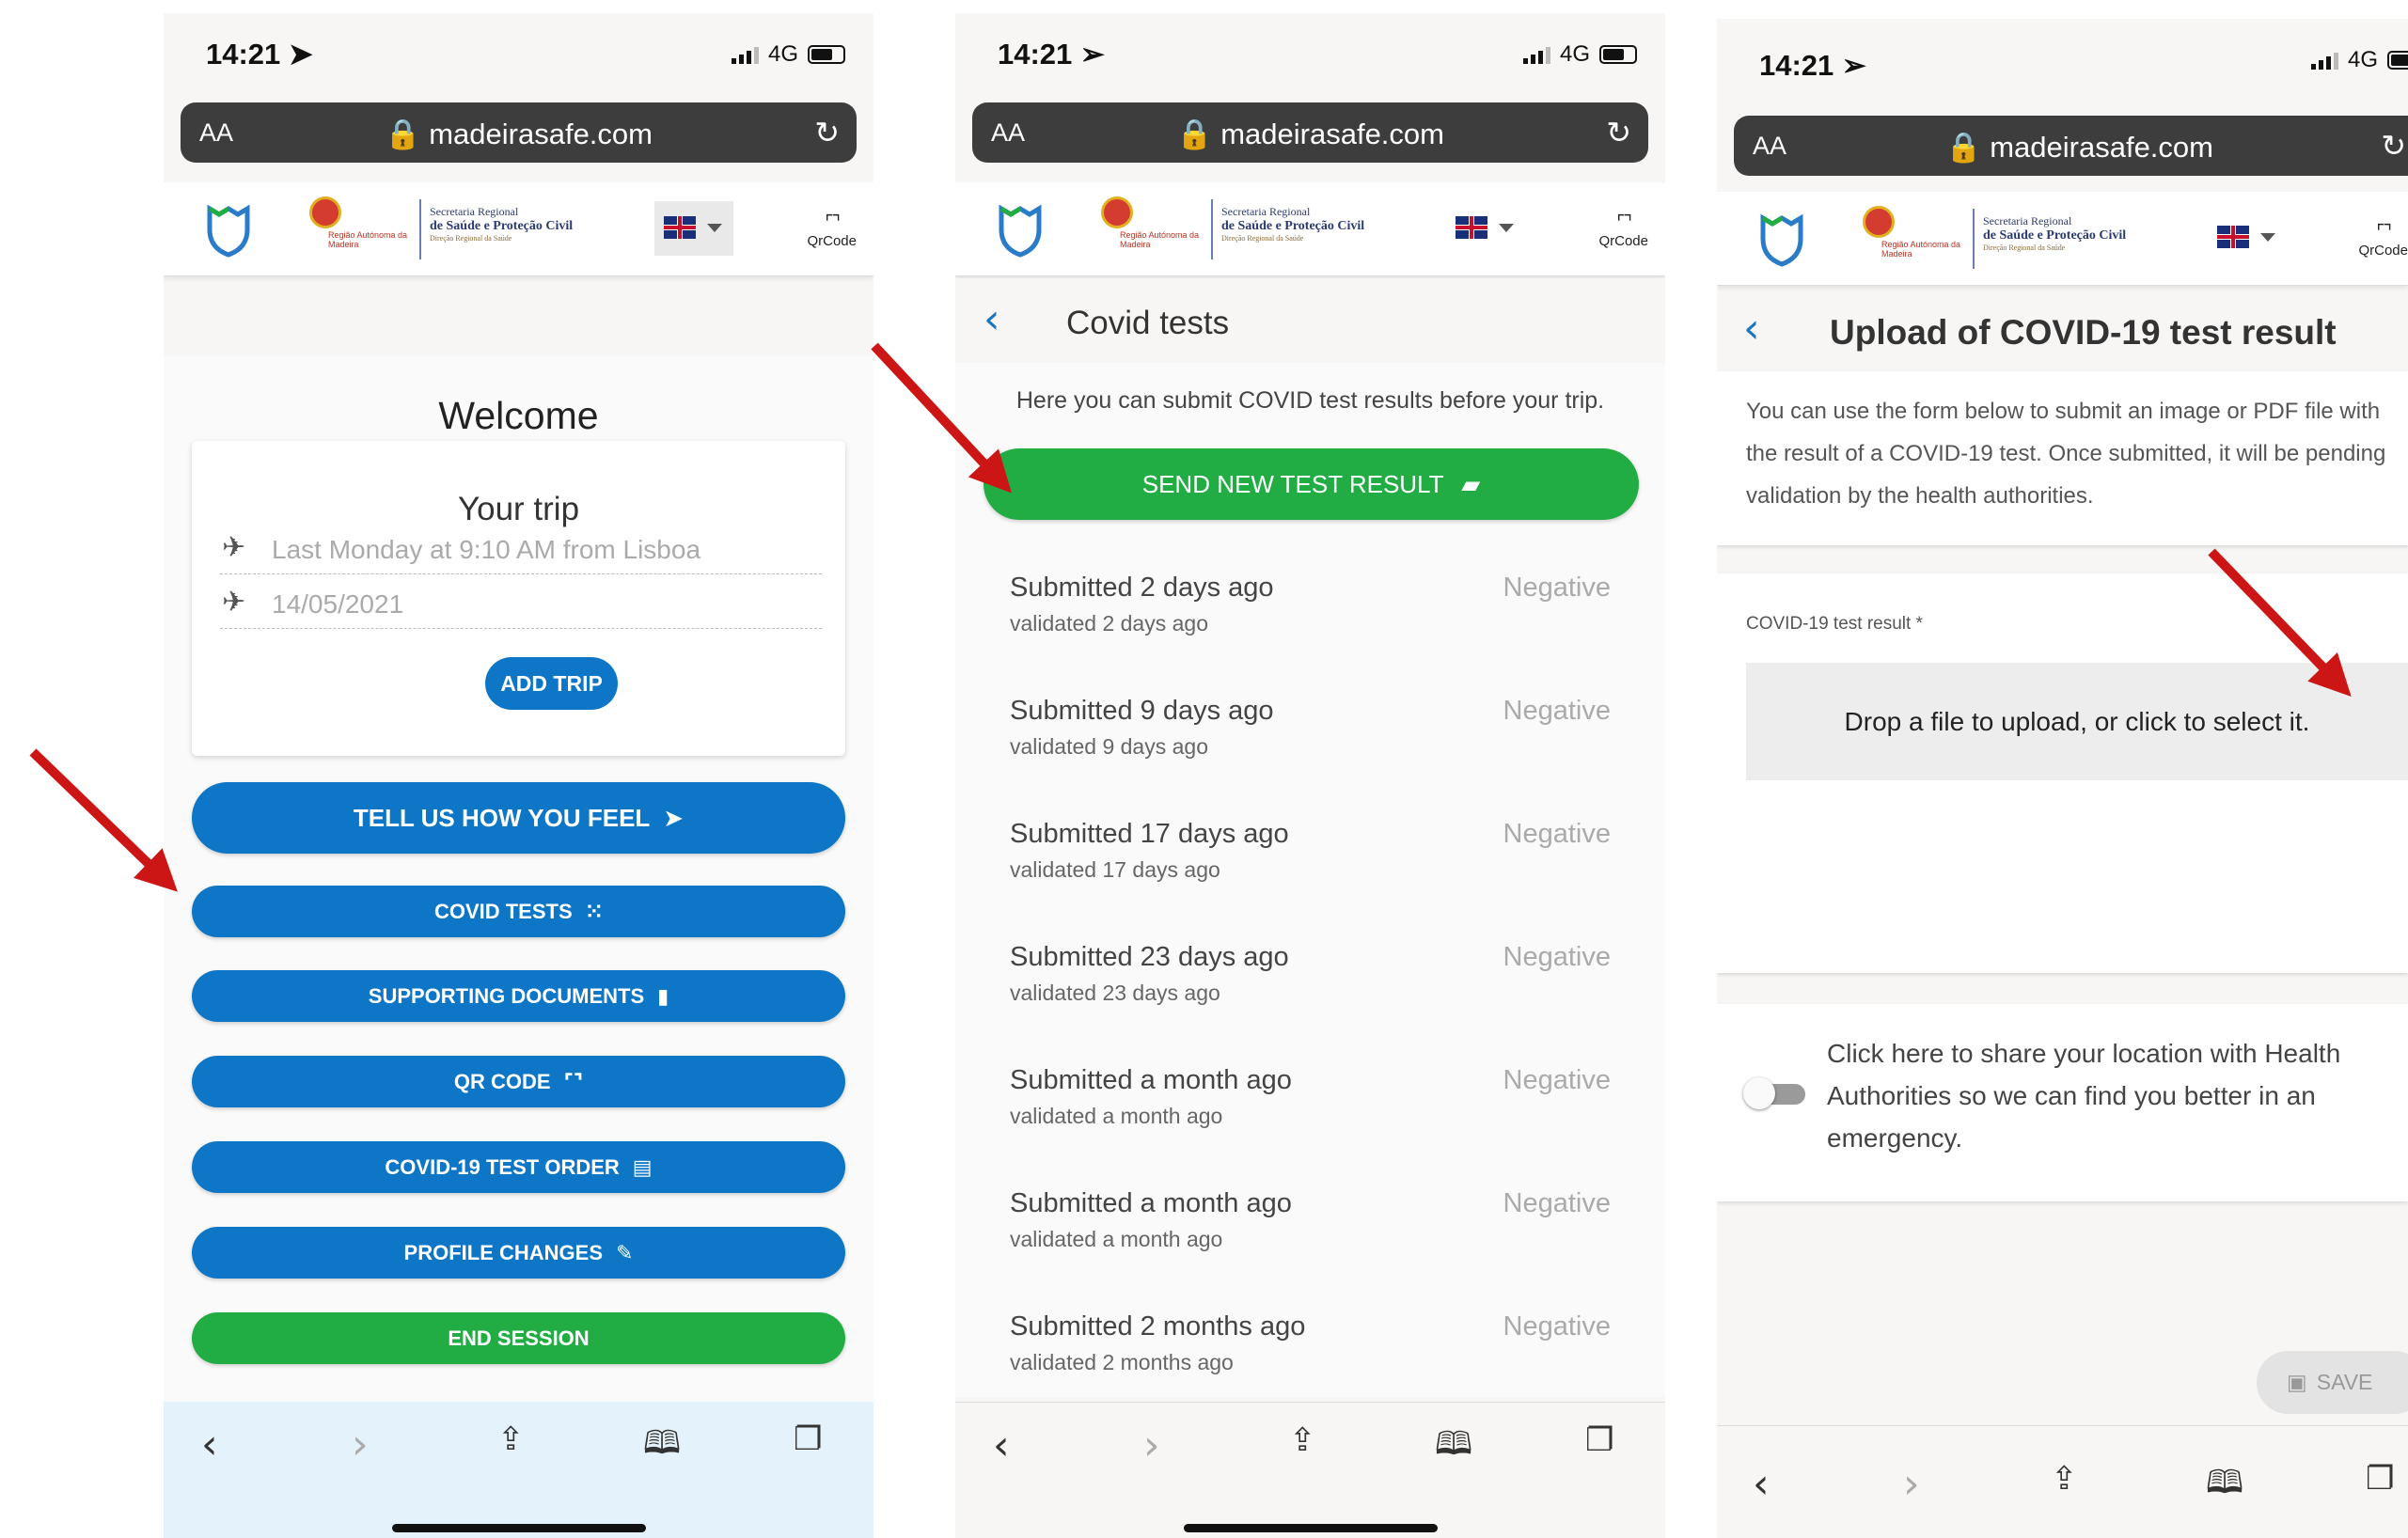 Image resolution: width=2408 pixels, height=1538 pixels. What do you see at coordinates (518, 818) in the screenshot?
I see `tell-us-button: TELL US HOW YOU FEEL ➤` at bounding box center [518, 818].